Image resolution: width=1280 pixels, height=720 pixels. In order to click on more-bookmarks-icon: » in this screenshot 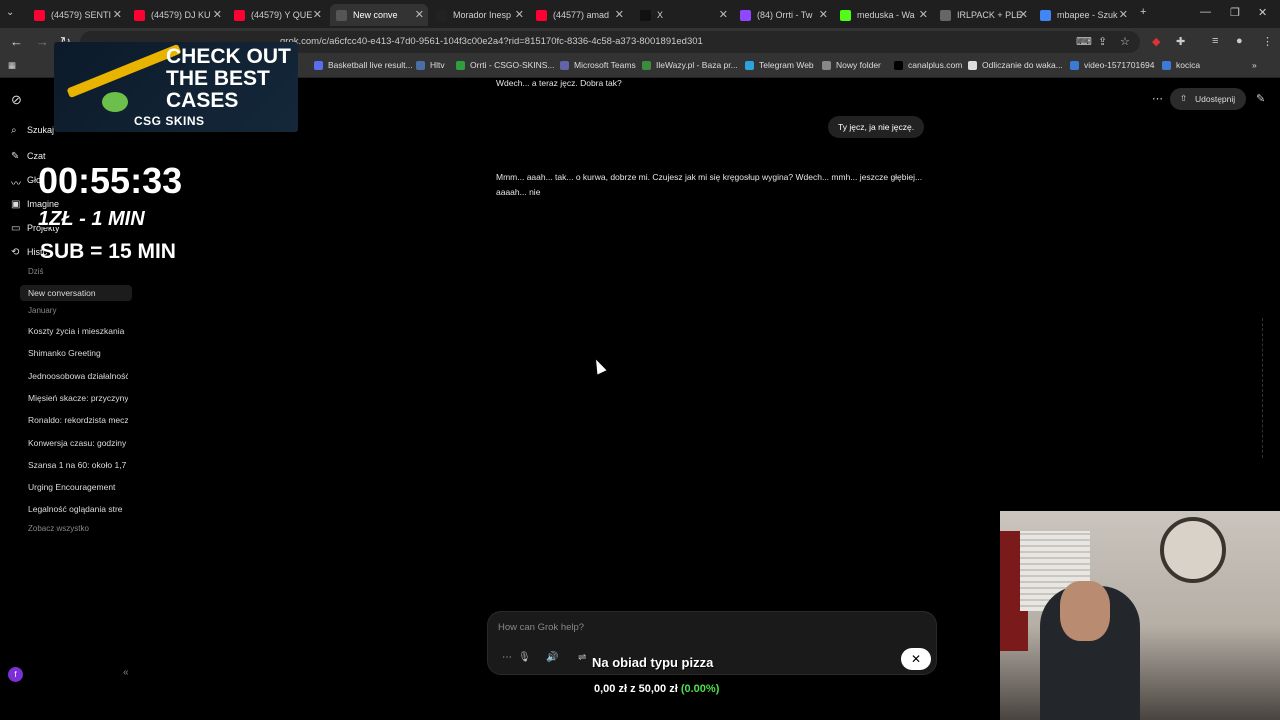, I will do `click(1254, 65)`.